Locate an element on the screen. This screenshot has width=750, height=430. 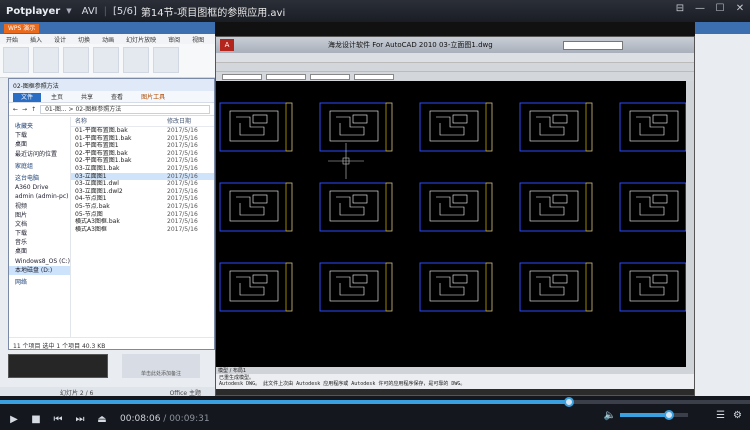
tab-share: 共享 is located at coordinates (87, 97).